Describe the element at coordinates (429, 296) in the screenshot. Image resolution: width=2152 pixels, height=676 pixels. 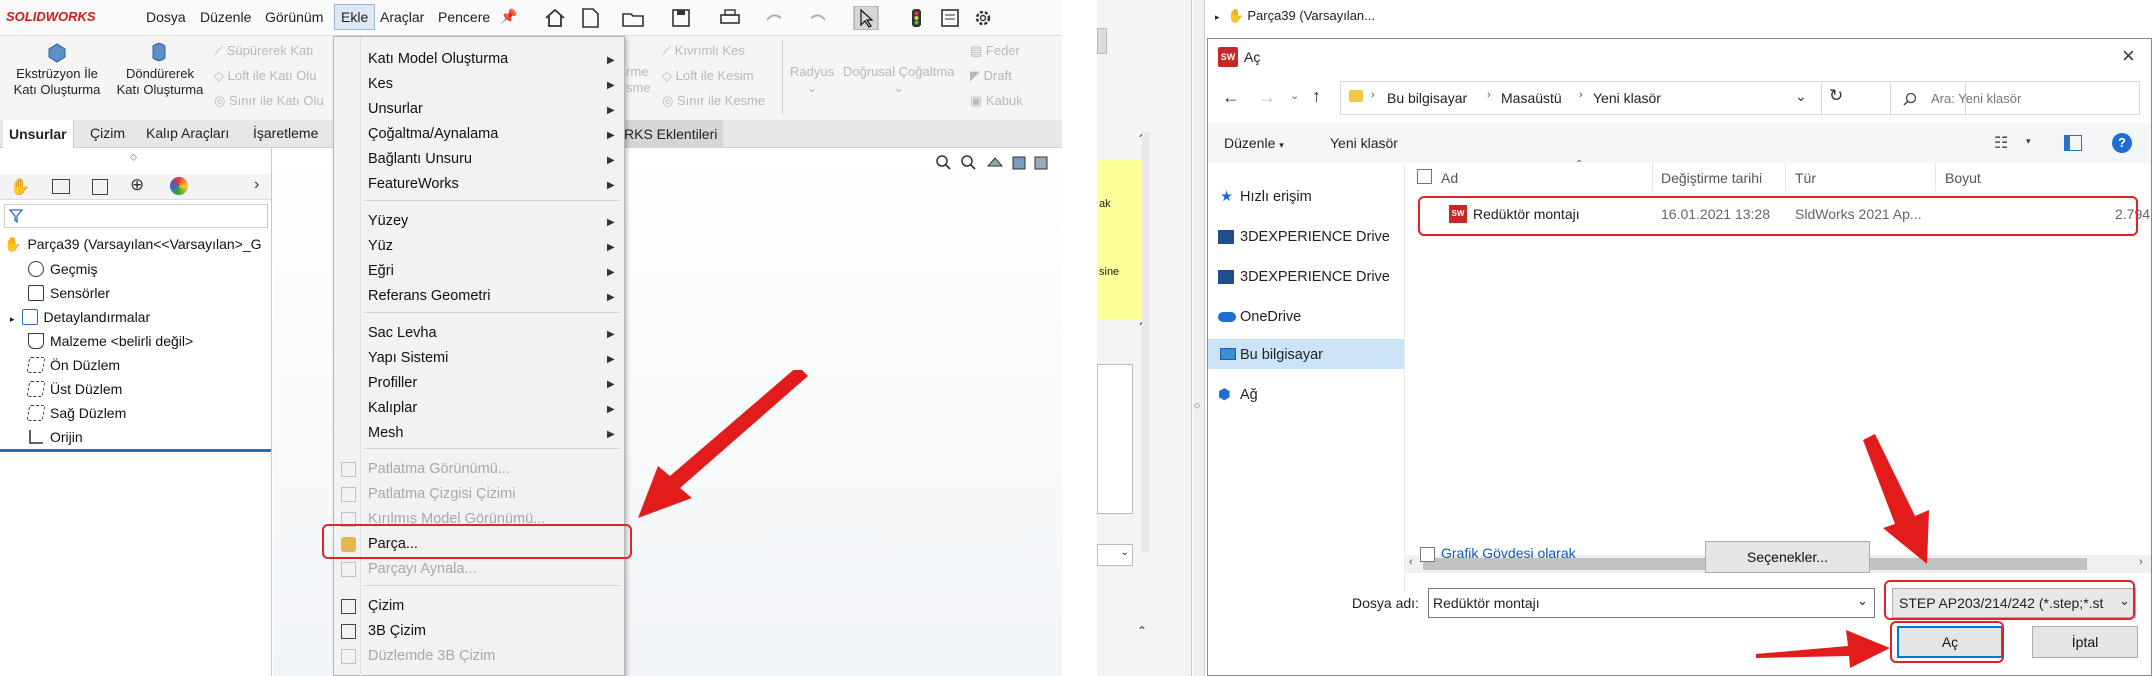
I see `menu-item-9: Referans Geometri` at that location.